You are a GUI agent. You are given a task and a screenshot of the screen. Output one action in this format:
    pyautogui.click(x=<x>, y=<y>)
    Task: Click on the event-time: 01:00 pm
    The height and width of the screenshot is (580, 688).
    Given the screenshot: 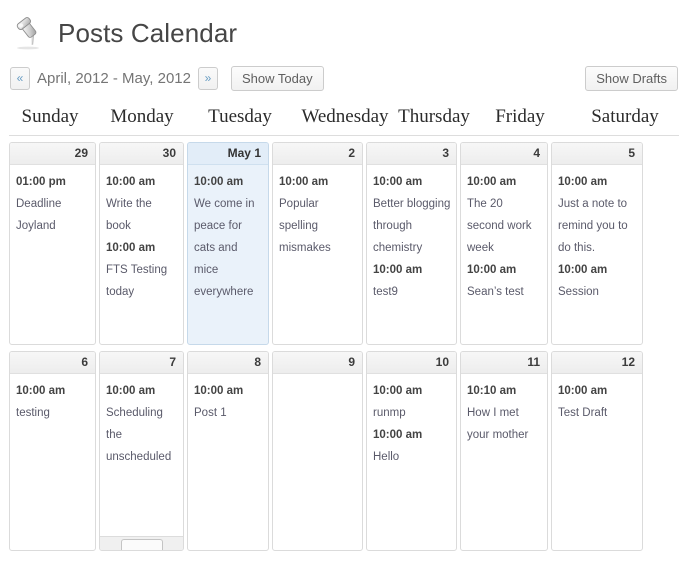 What is the action you would take?
    pyautogui.click(x=41, y=182)
    